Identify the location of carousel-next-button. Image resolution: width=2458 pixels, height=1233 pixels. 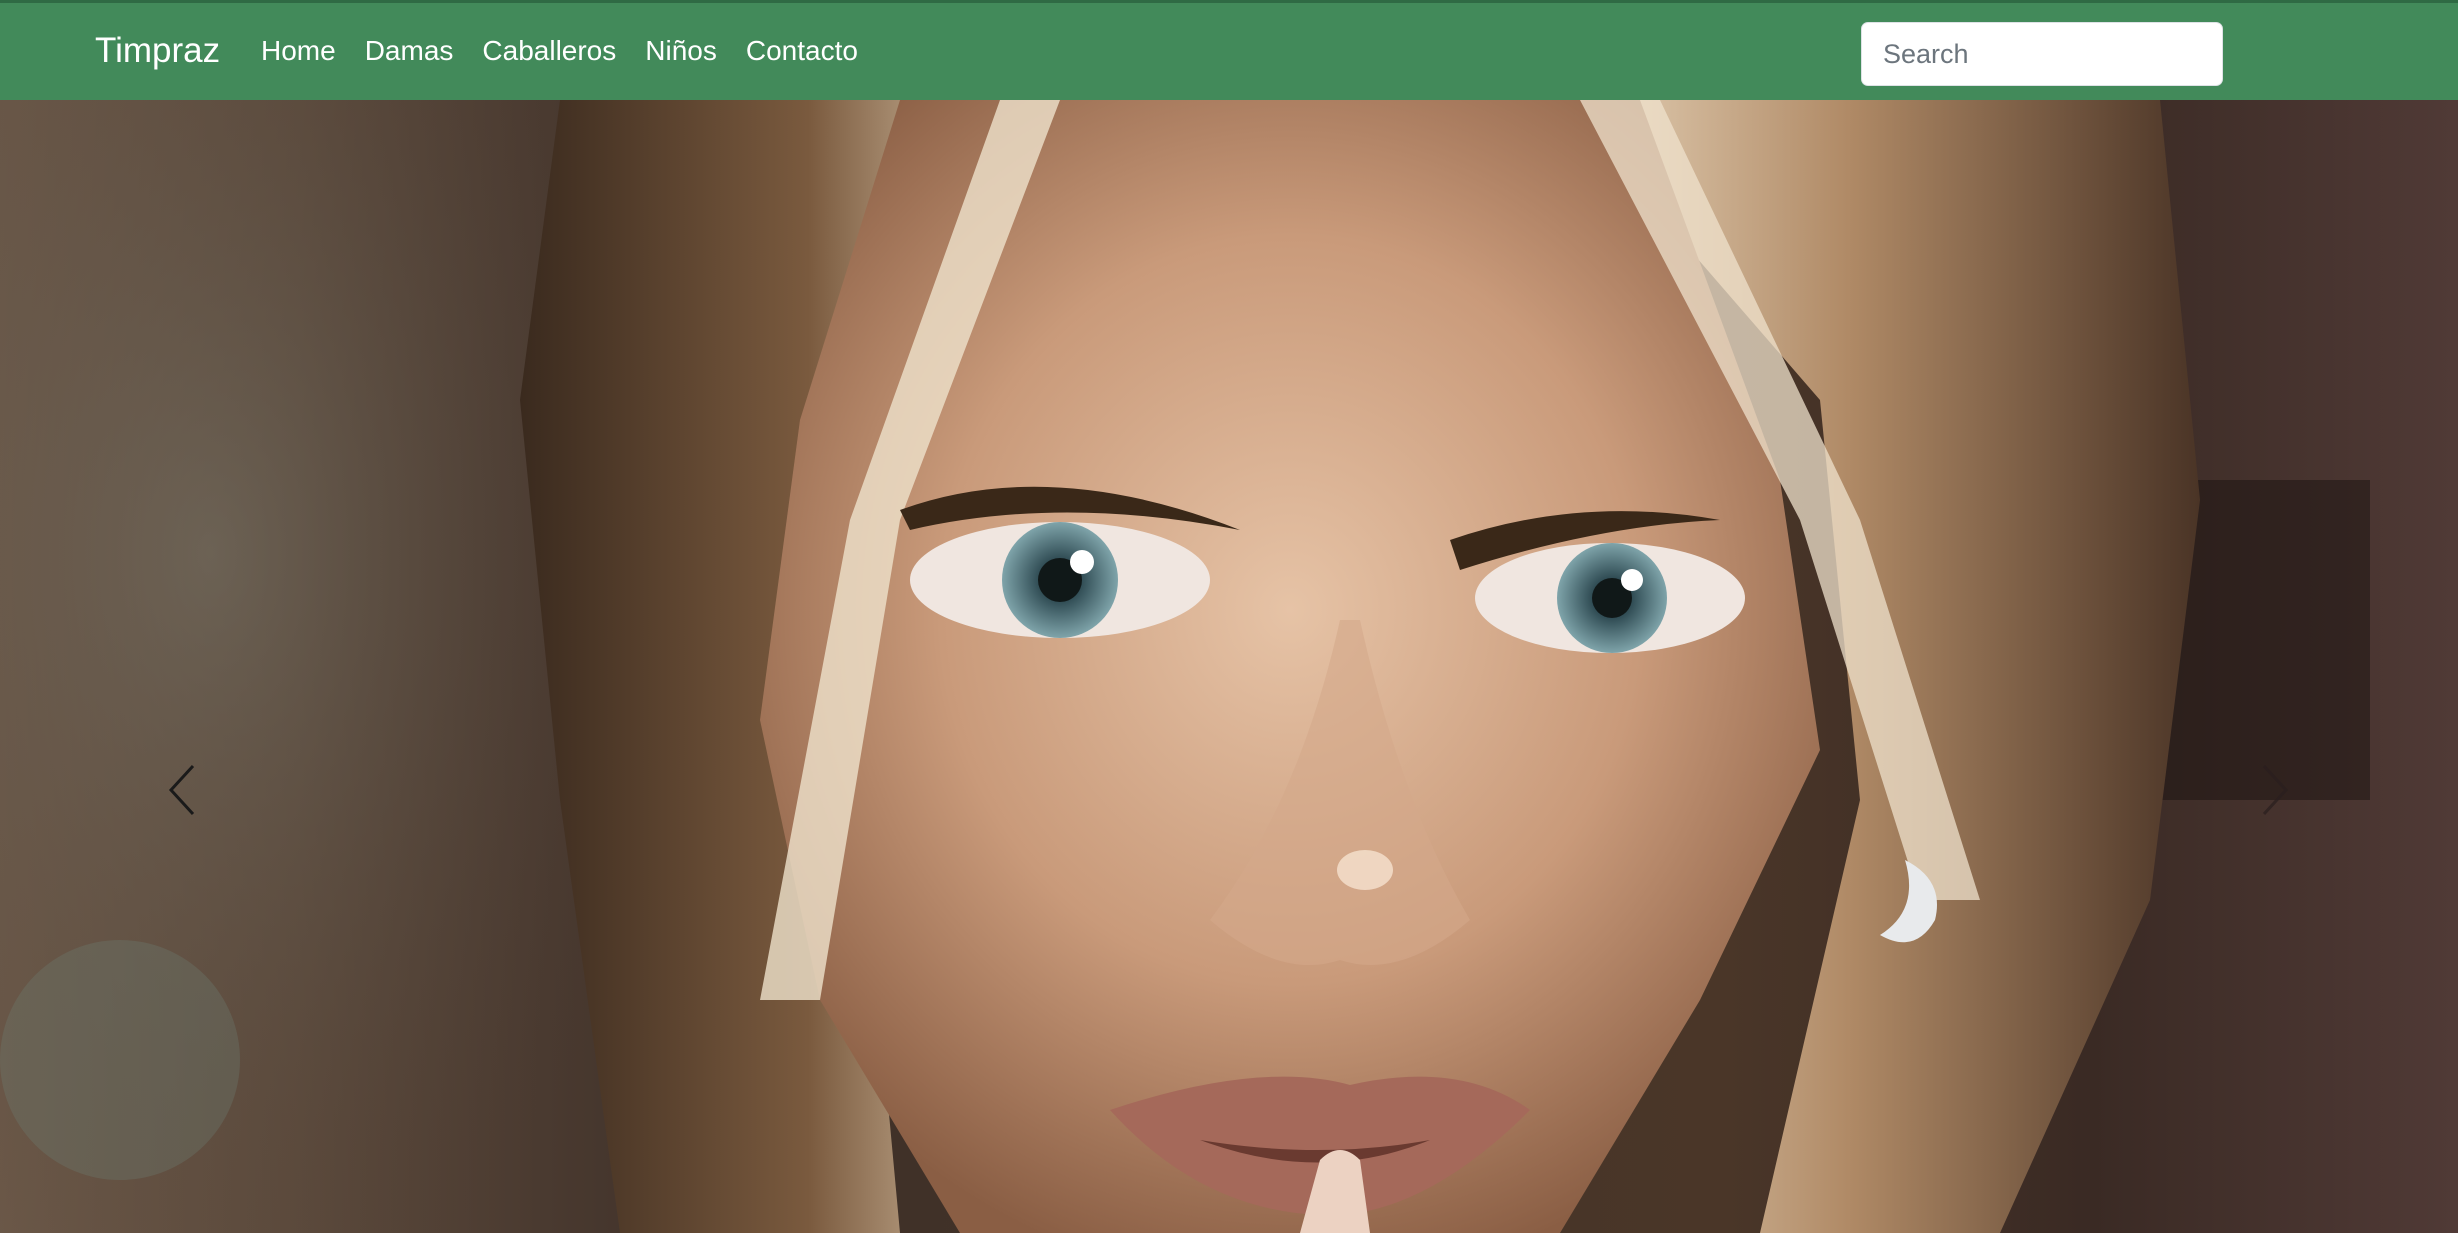
(2275, 790).